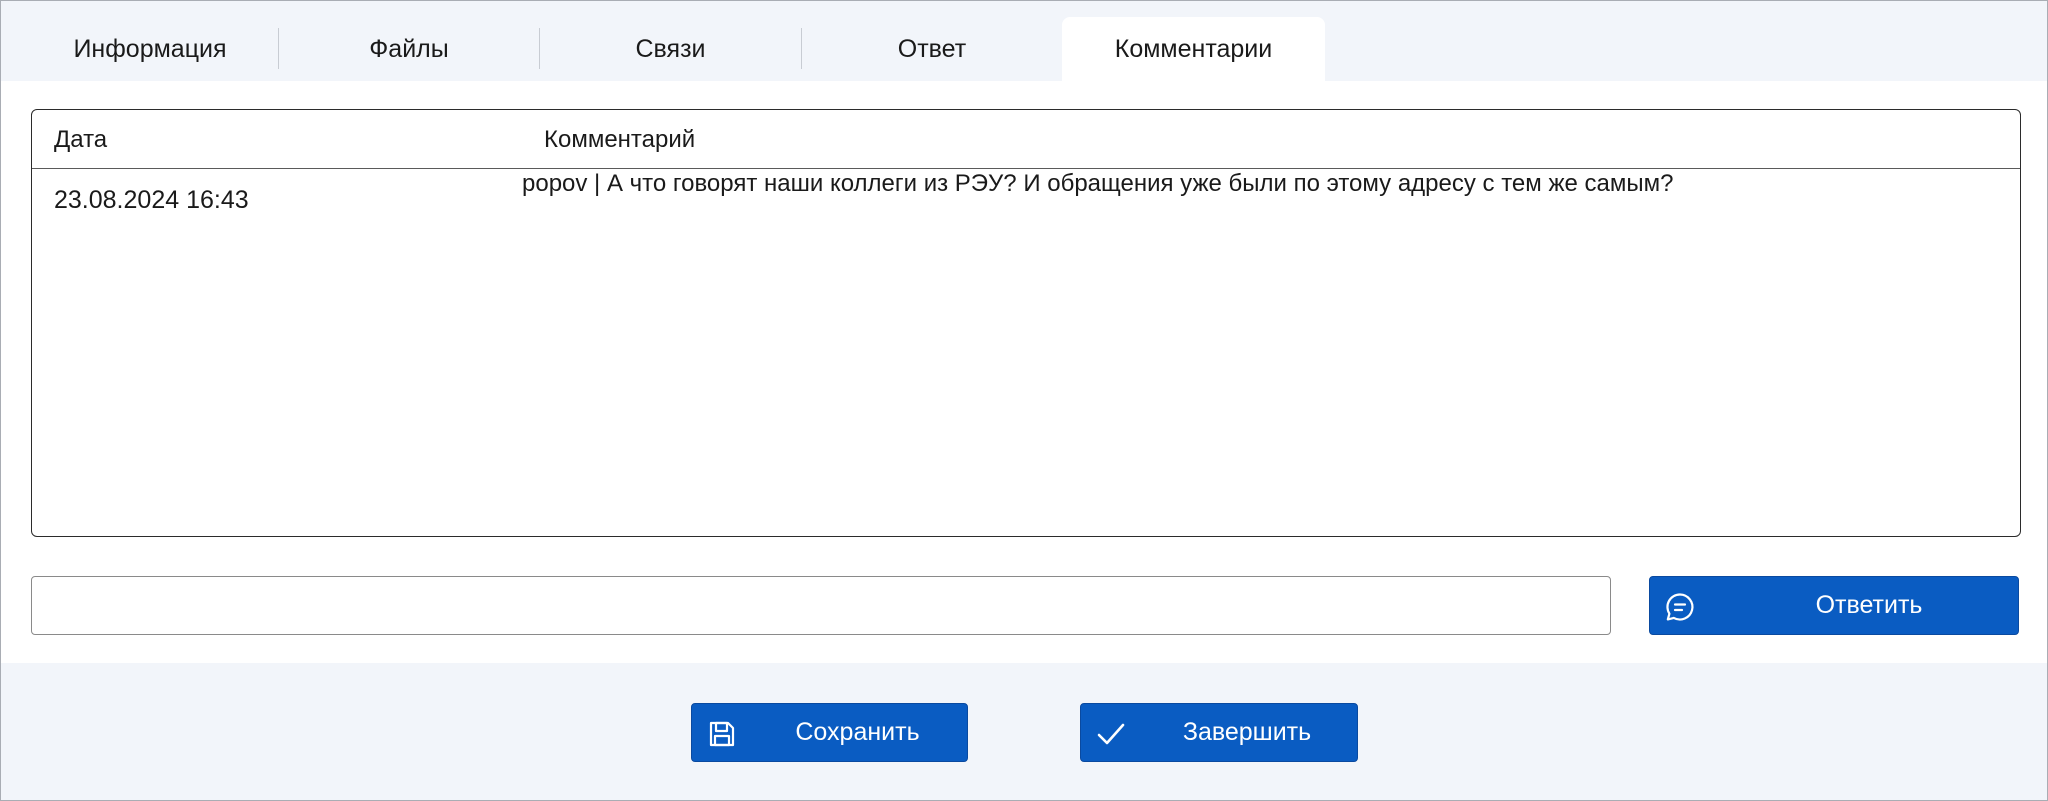 The height and width of the screenshot is (801, 2048). Describe the element at coordinates (151, 200) in the screenshot. I see `row-date-cell: 23.08.2024 16:43` at that location.